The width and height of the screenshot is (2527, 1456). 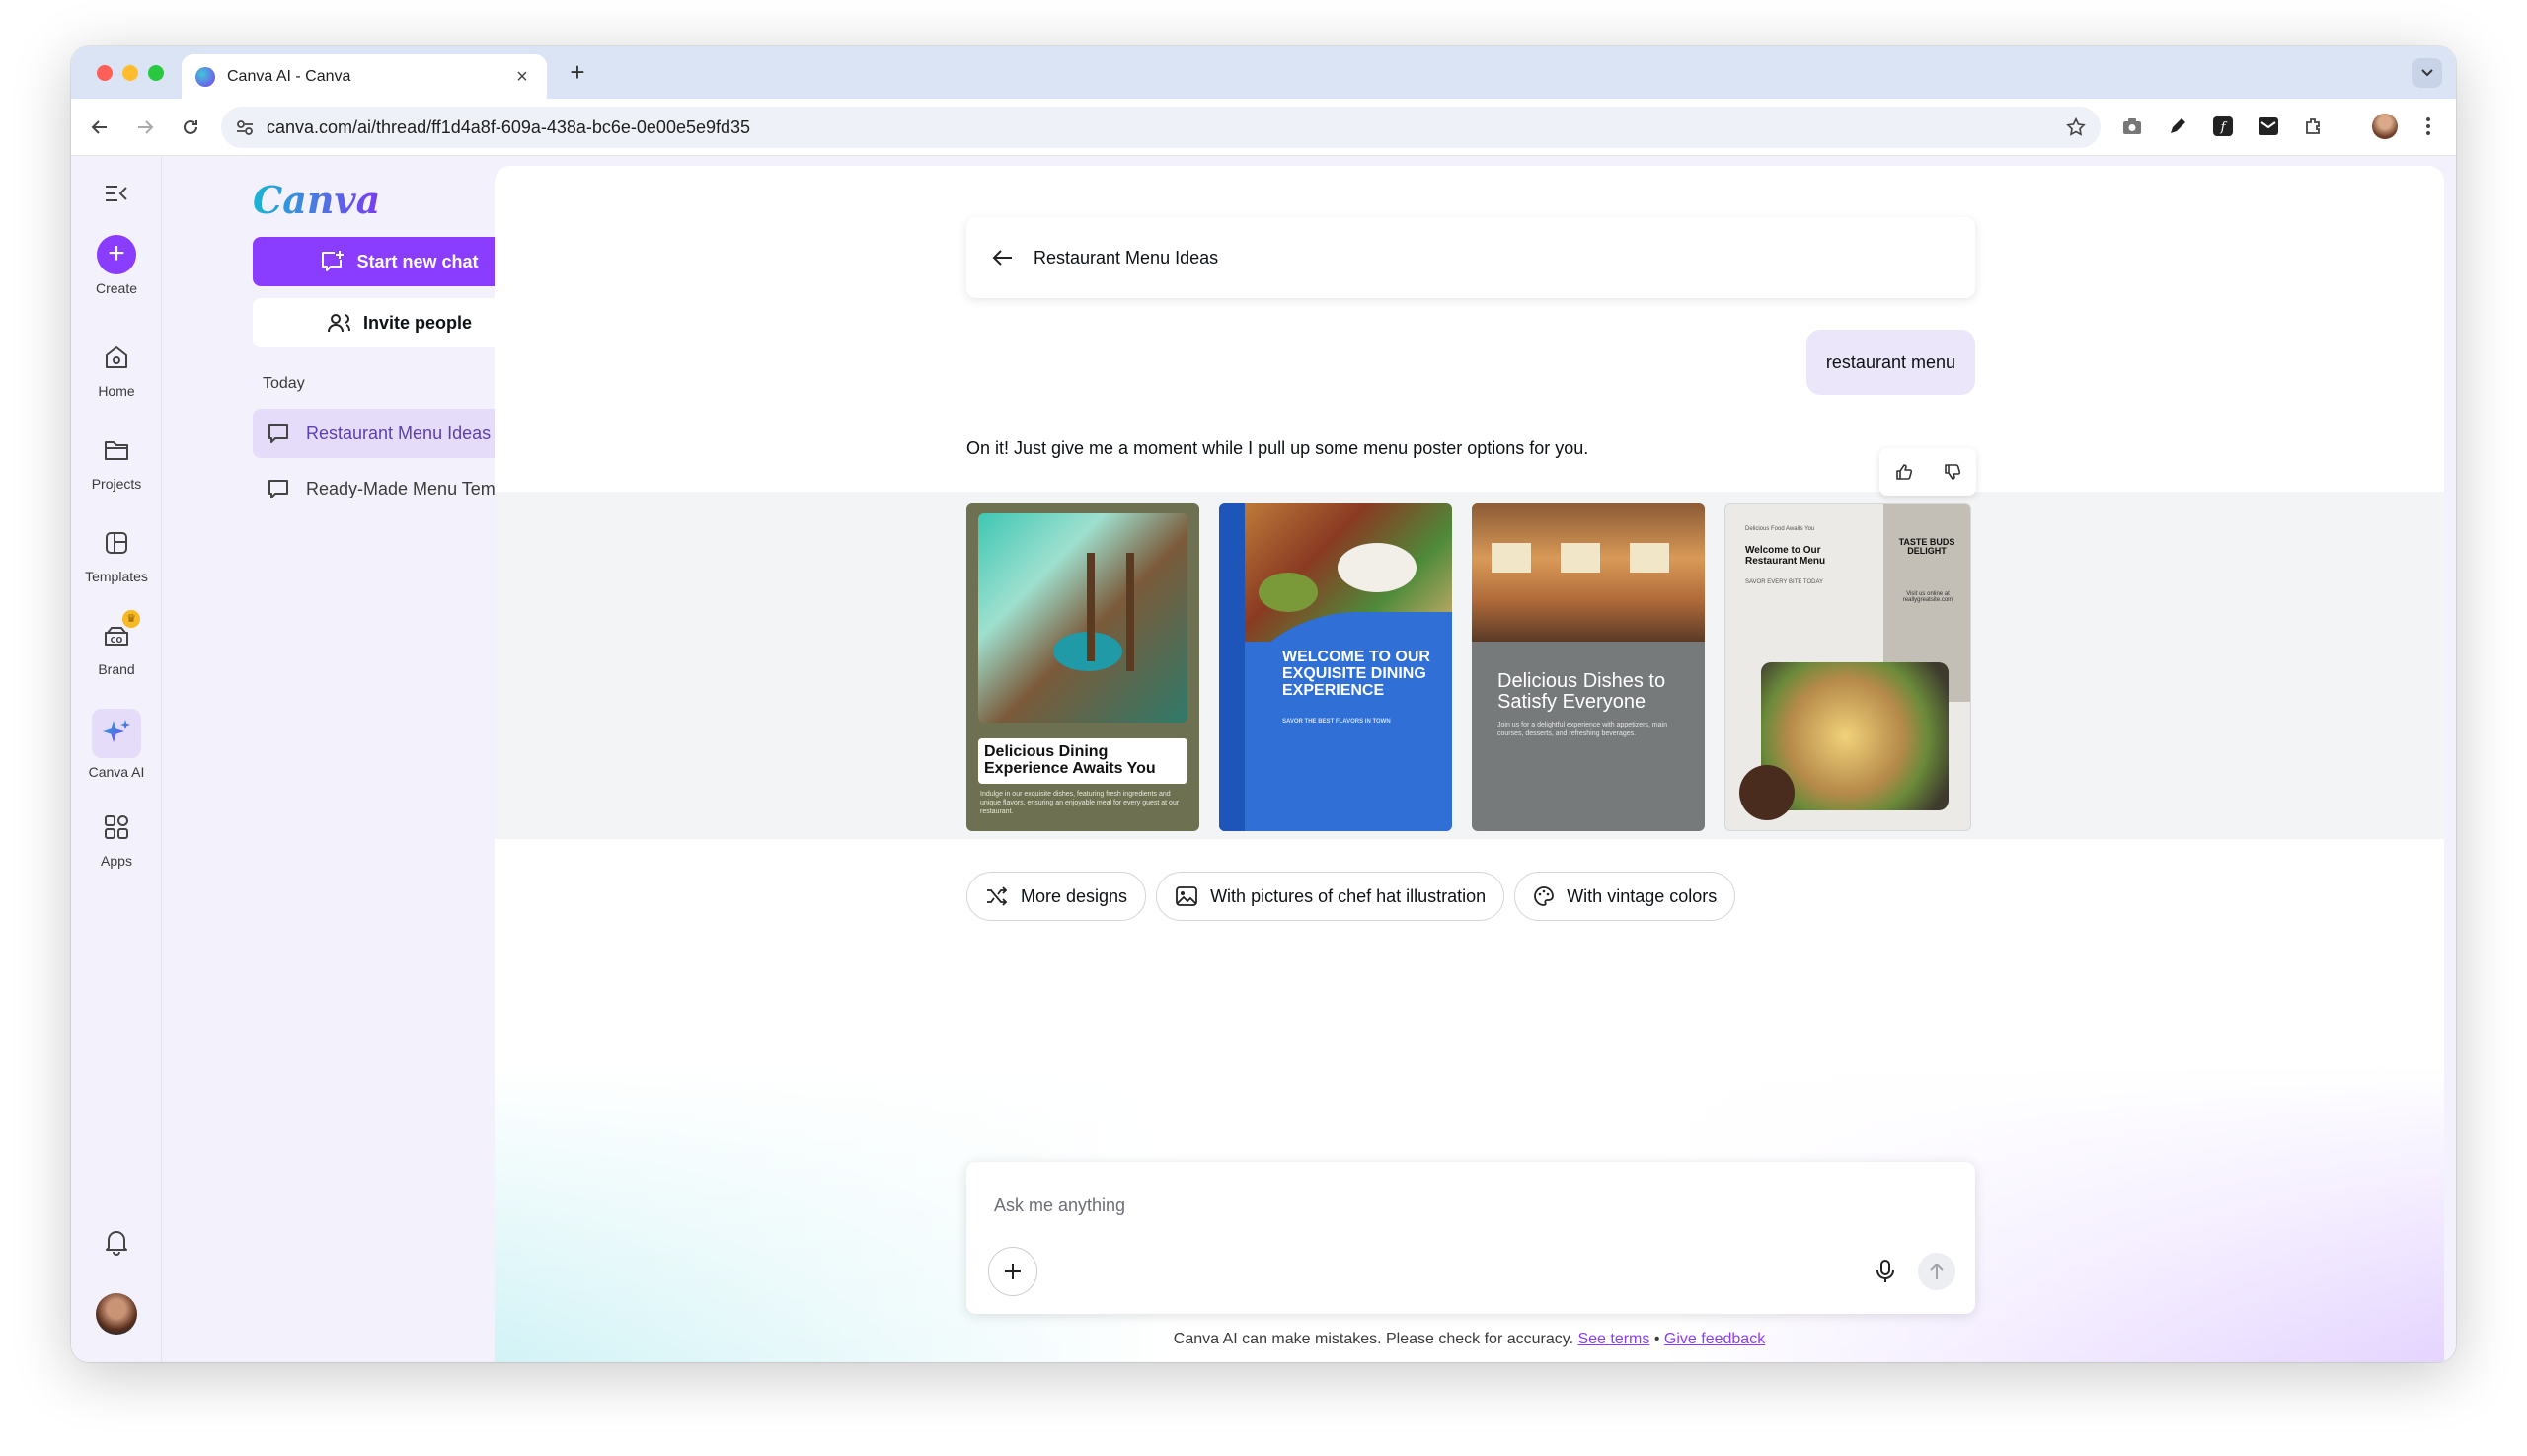 I want to click on site-settings-icon, so click(x=245, y=127).